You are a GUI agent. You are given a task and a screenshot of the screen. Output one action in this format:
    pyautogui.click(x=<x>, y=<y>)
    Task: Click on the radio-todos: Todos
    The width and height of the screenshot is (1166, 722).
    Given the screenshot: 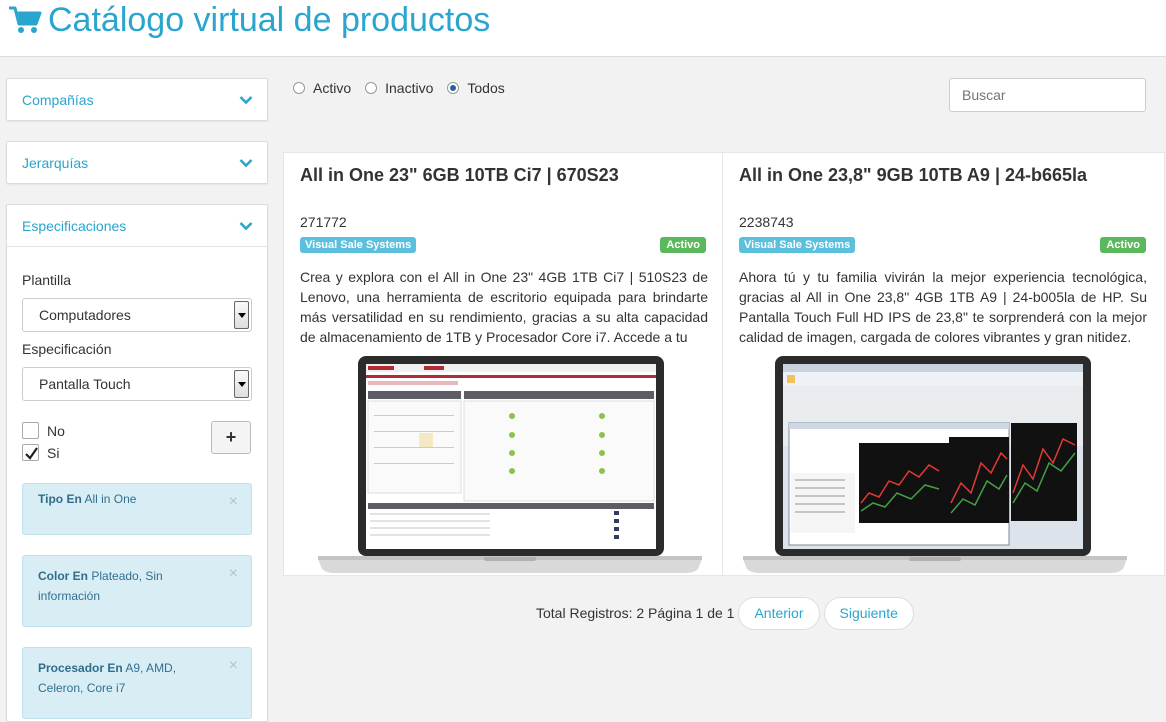 What is the action you would take?
    pyautogui.click(x=476, y=88)
    